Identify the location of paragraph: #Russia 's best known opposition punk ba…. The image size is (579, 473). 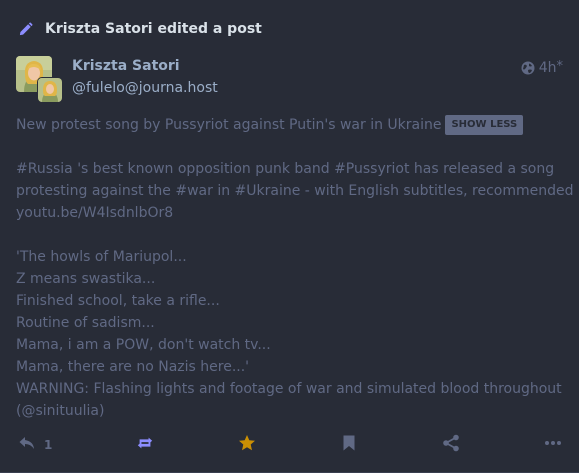
(295, 191).